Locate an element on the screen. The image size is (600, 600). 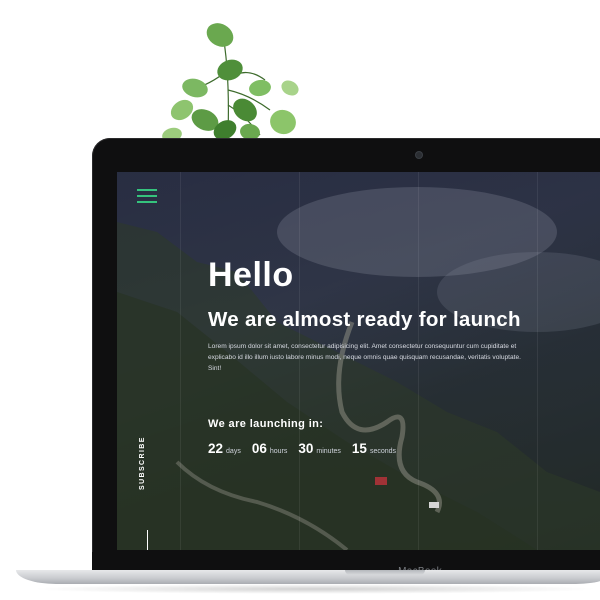
countdown-unit: days is located at coordinates (233, 451).